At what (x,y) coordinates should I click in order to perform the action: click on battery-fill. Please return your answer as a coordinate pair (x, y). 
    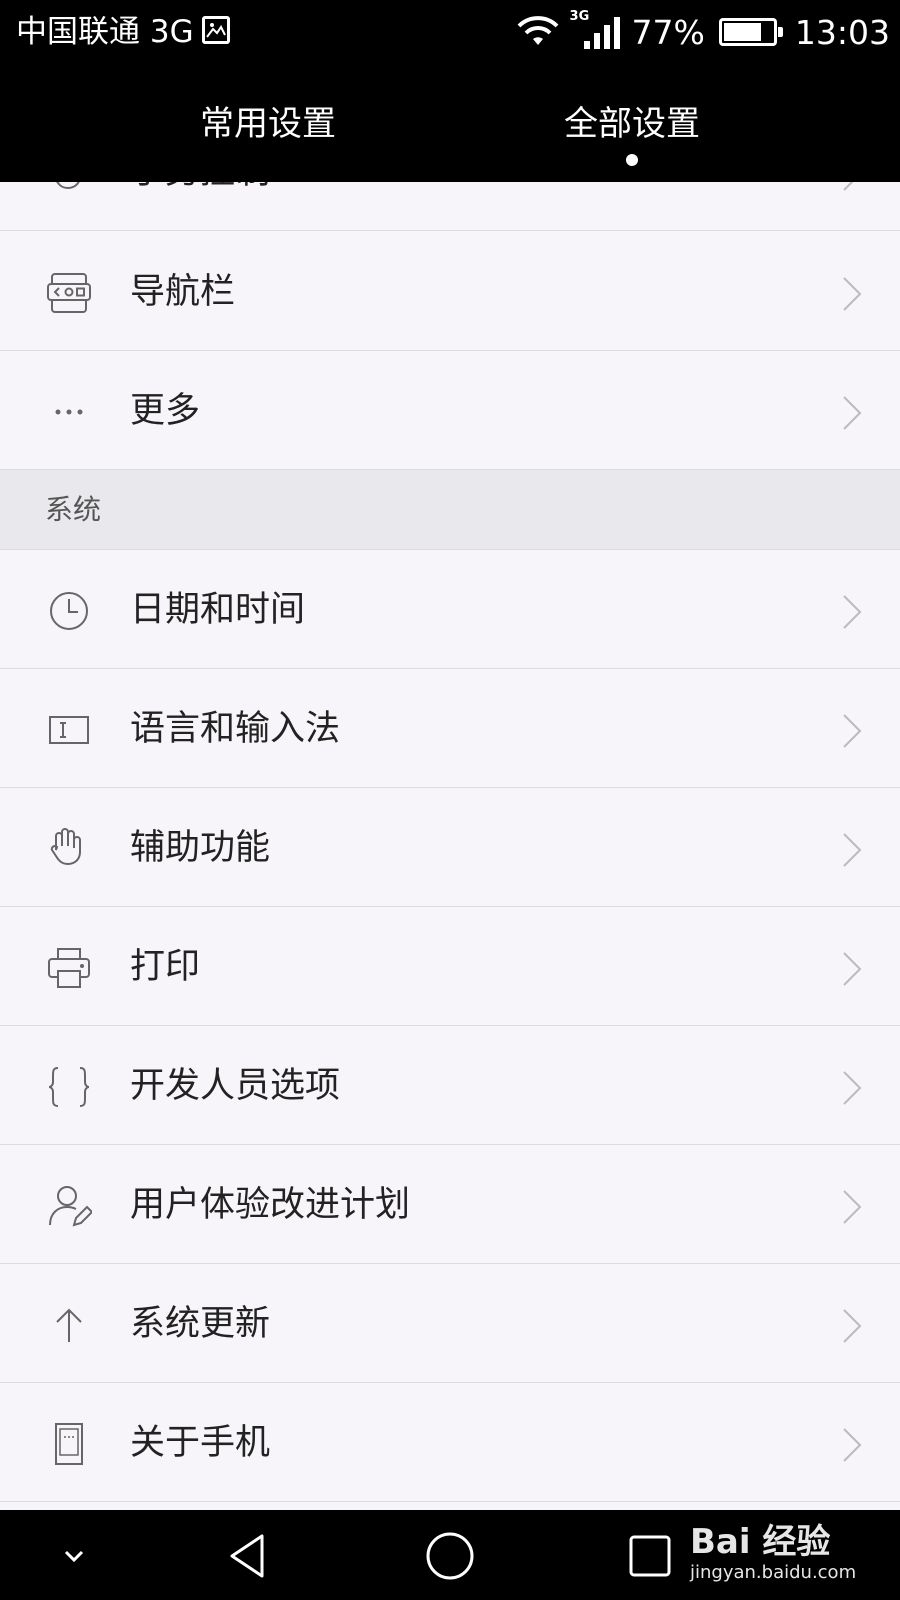
    Looking at the image, I should click on (742, 32).